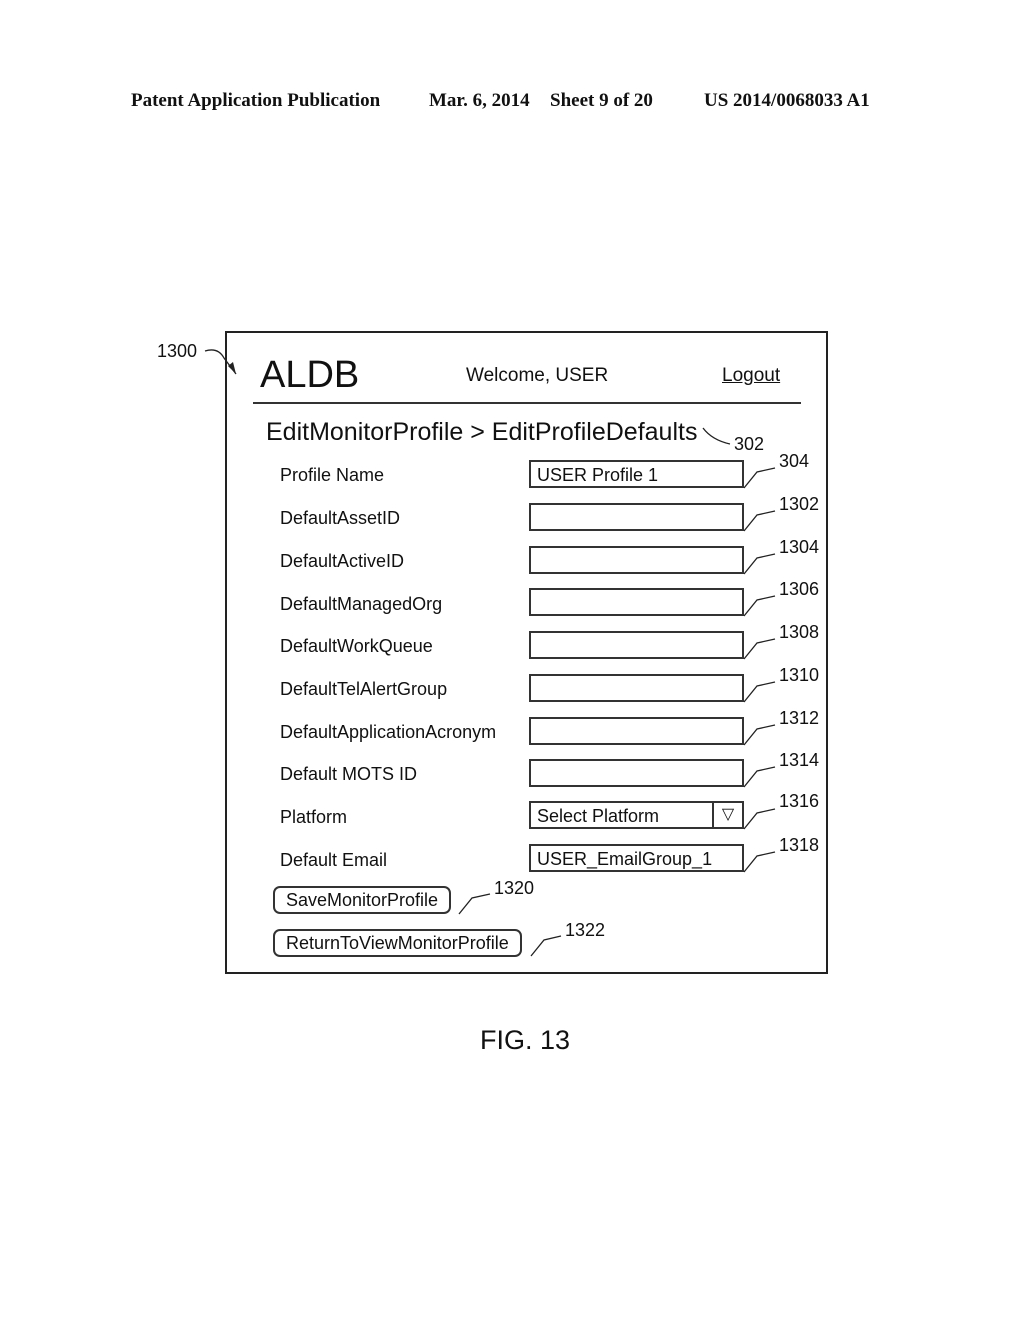  Describe the element at coordinates (636, 517) in the screenshot. I see `default-asset-id-input` at that location.